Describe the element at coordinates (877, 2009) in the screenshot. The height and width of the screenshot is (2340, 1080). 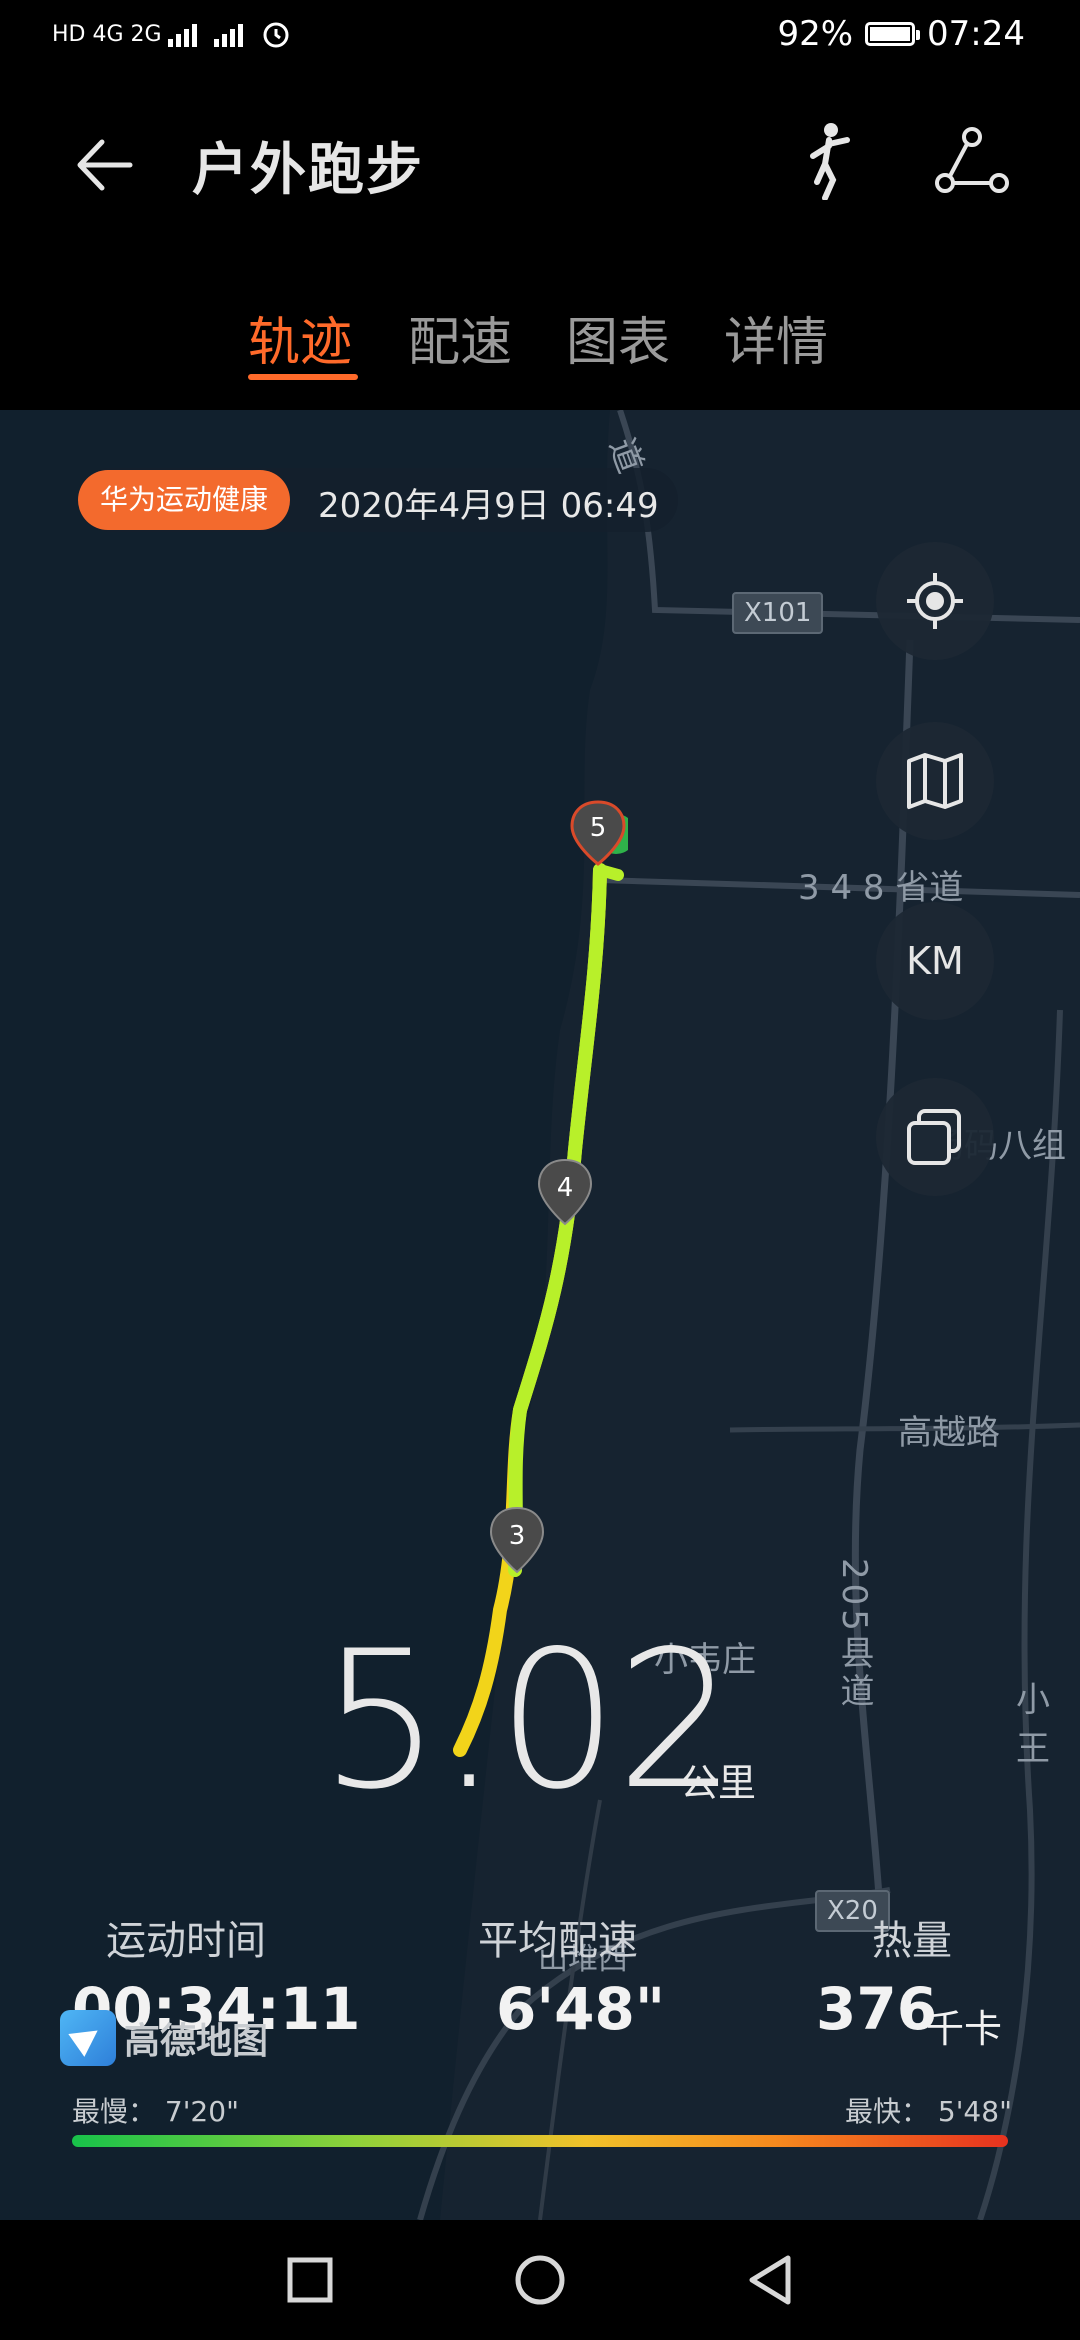
I see `calories-value: 376` at that location.